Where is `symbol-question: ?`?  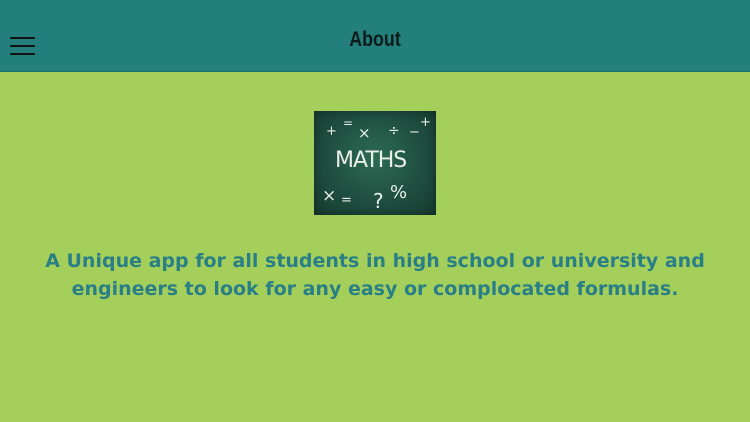 symbol-question: ? is located at coordinates (378, 201).